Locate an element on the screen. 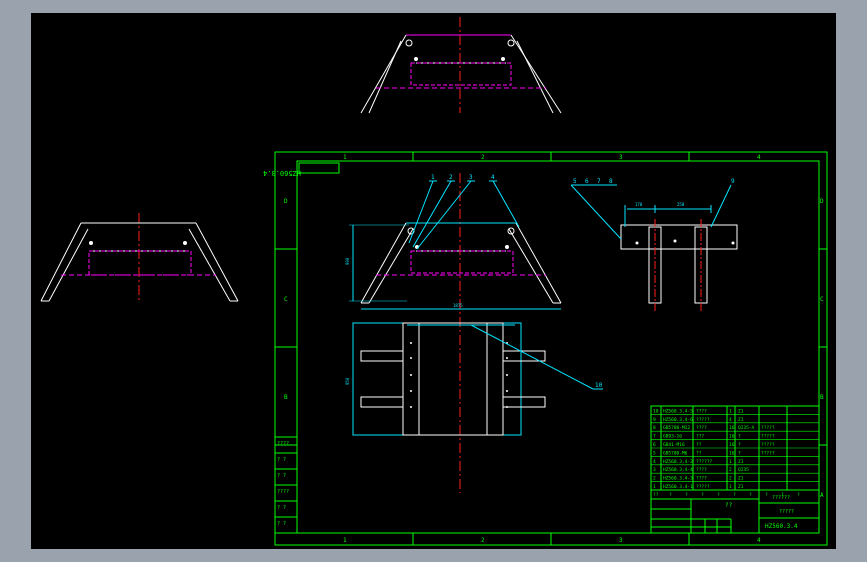  title-company: ?????? is located at coordinates (781, 498).